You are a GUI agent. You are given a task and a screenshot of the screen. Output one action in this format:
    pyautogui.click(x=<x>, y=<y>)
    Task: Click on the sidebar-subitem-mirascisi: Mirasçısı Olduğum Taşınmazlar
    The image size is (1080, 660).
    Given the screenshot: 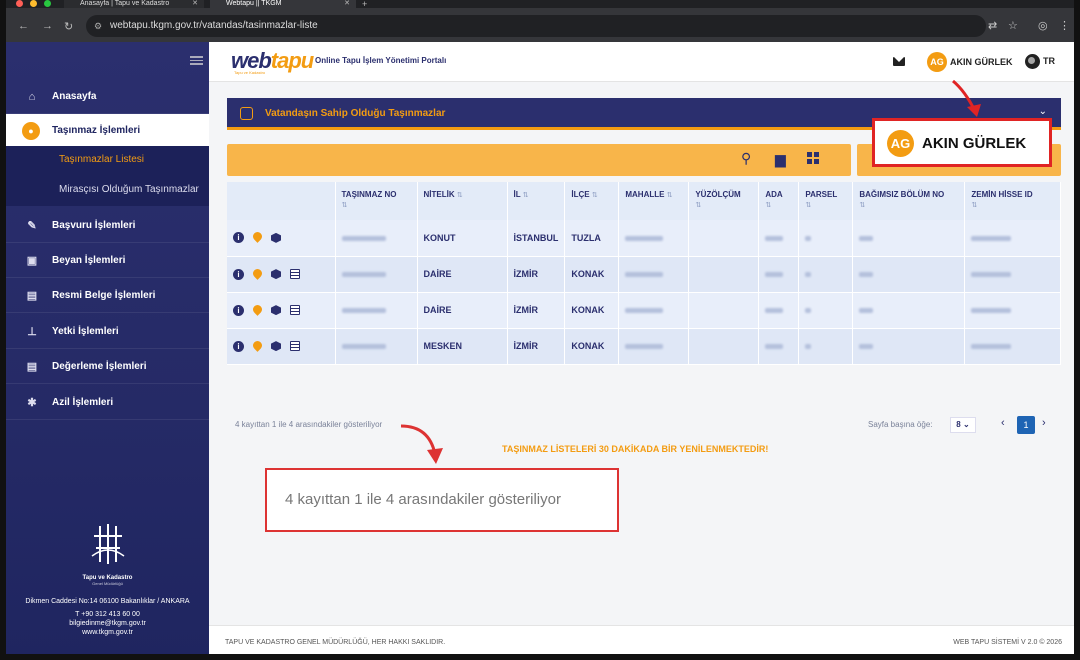 What is the action you would take?
    pyautogui.click(x=107, y=190)
    